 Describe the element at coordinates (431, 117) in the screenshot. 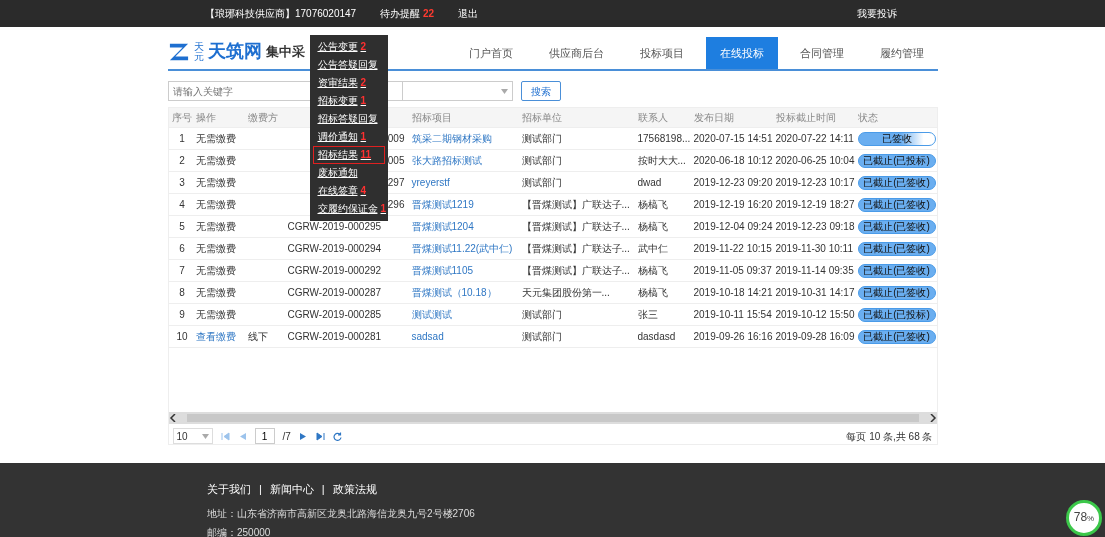

I see `column-header: 招标项目` at that location.